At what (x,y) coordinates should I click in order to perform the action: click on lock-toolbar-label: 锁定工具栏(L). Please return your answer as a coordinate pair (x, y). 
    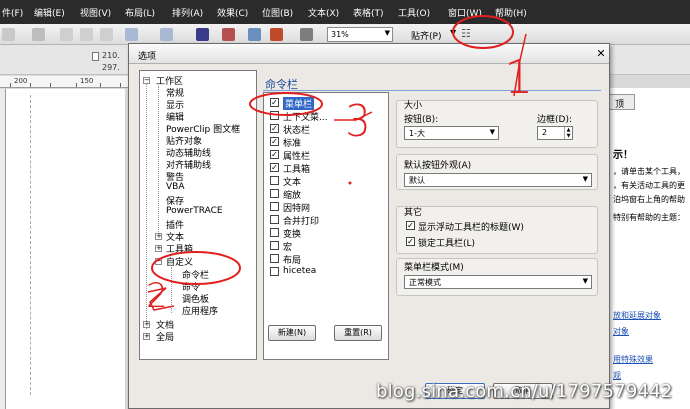
    Looking at the image, I should click on (447, 244).